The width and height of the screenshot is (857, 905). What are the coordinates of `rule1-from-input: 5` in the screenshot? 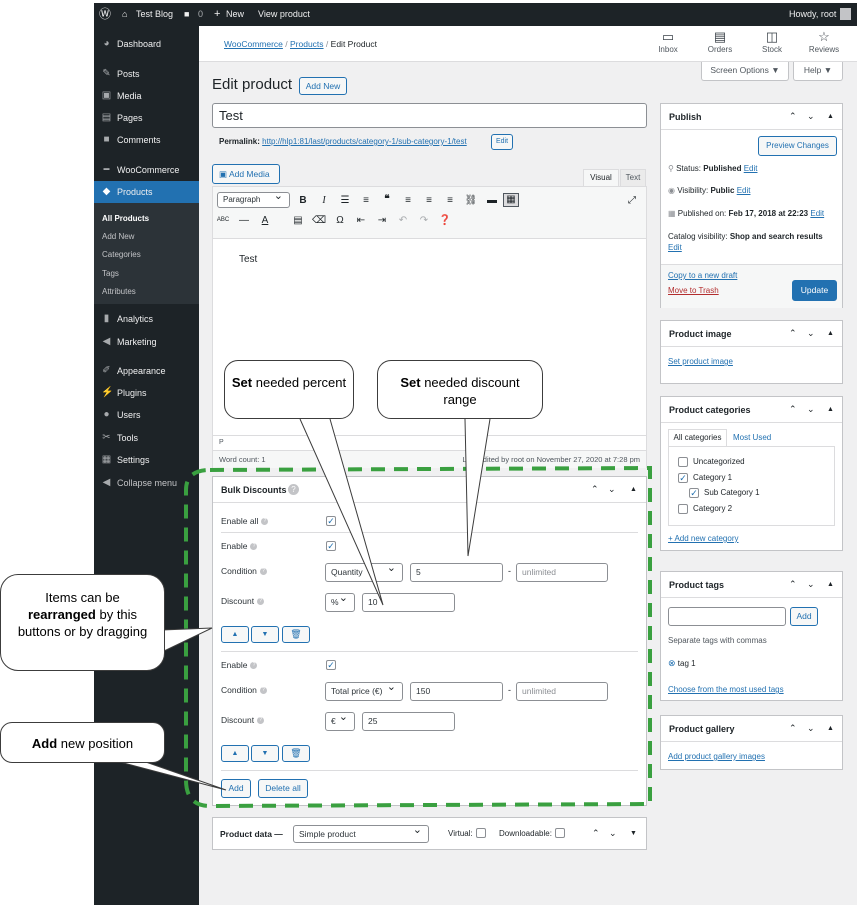 It's located at (456, 572).